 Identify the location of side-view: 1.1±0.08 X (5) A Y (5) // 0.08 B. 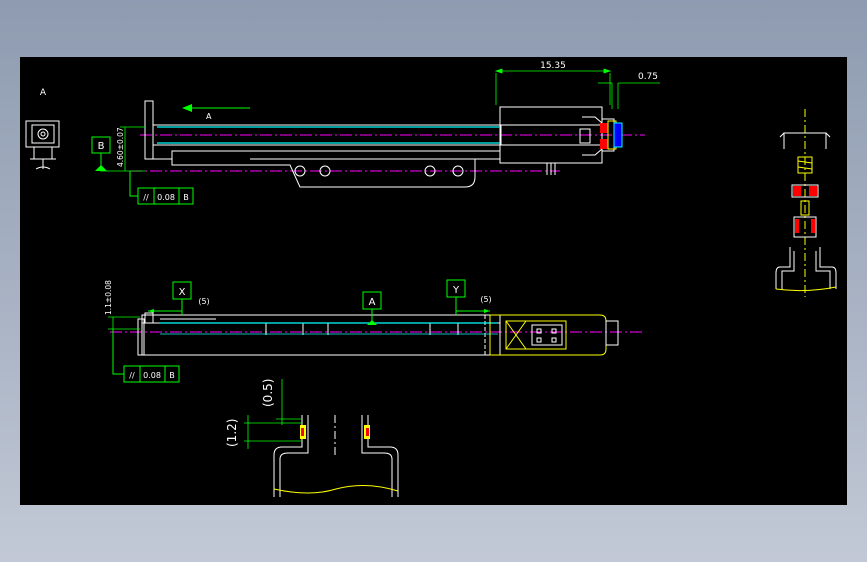
(374, 331).